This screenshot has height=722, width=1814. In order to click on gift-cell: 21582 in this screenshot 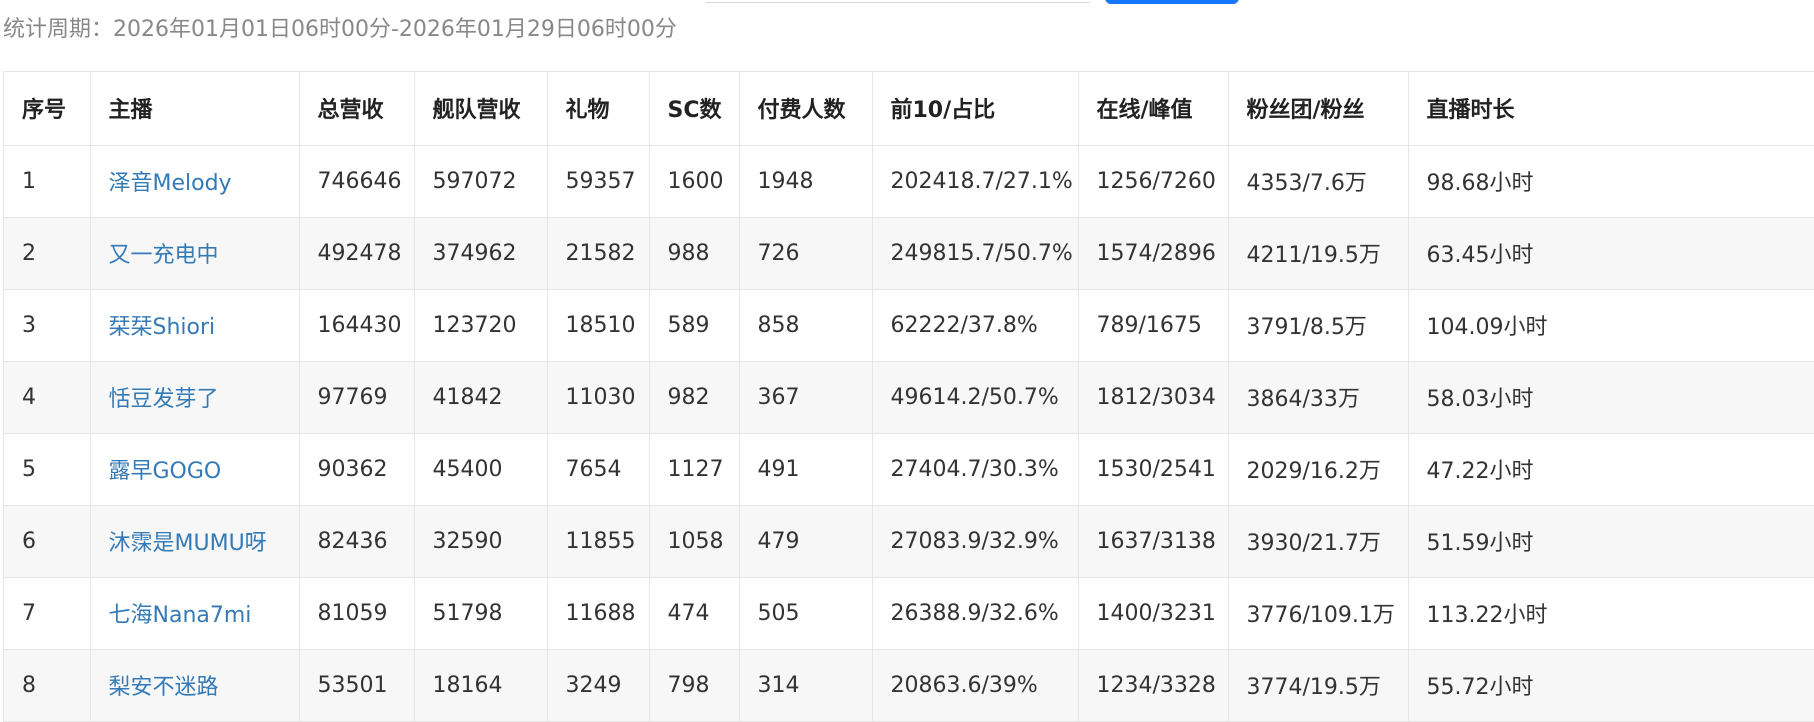, I will do `click(598, 253)`.